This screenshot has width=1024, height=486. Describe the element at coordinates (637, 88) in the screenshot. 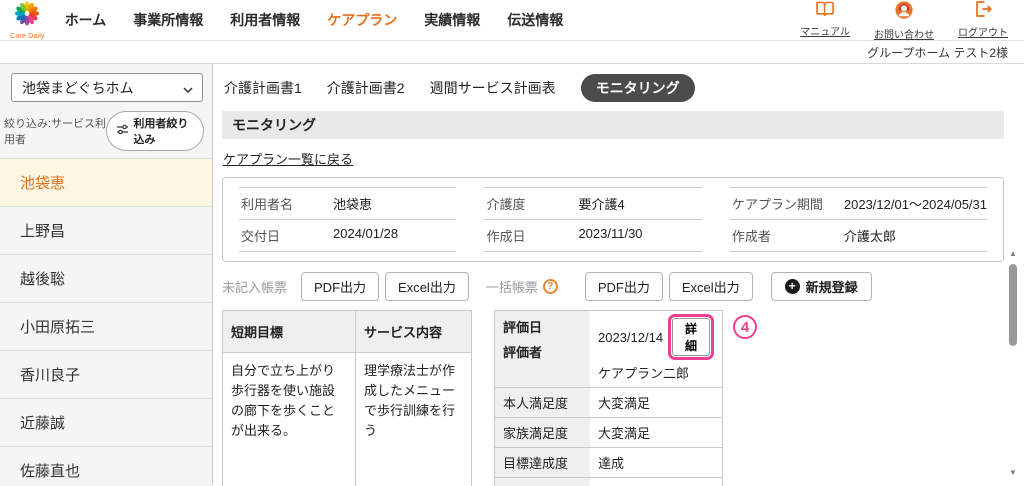

I see `tab-monitoring: モニタリング` at that location.